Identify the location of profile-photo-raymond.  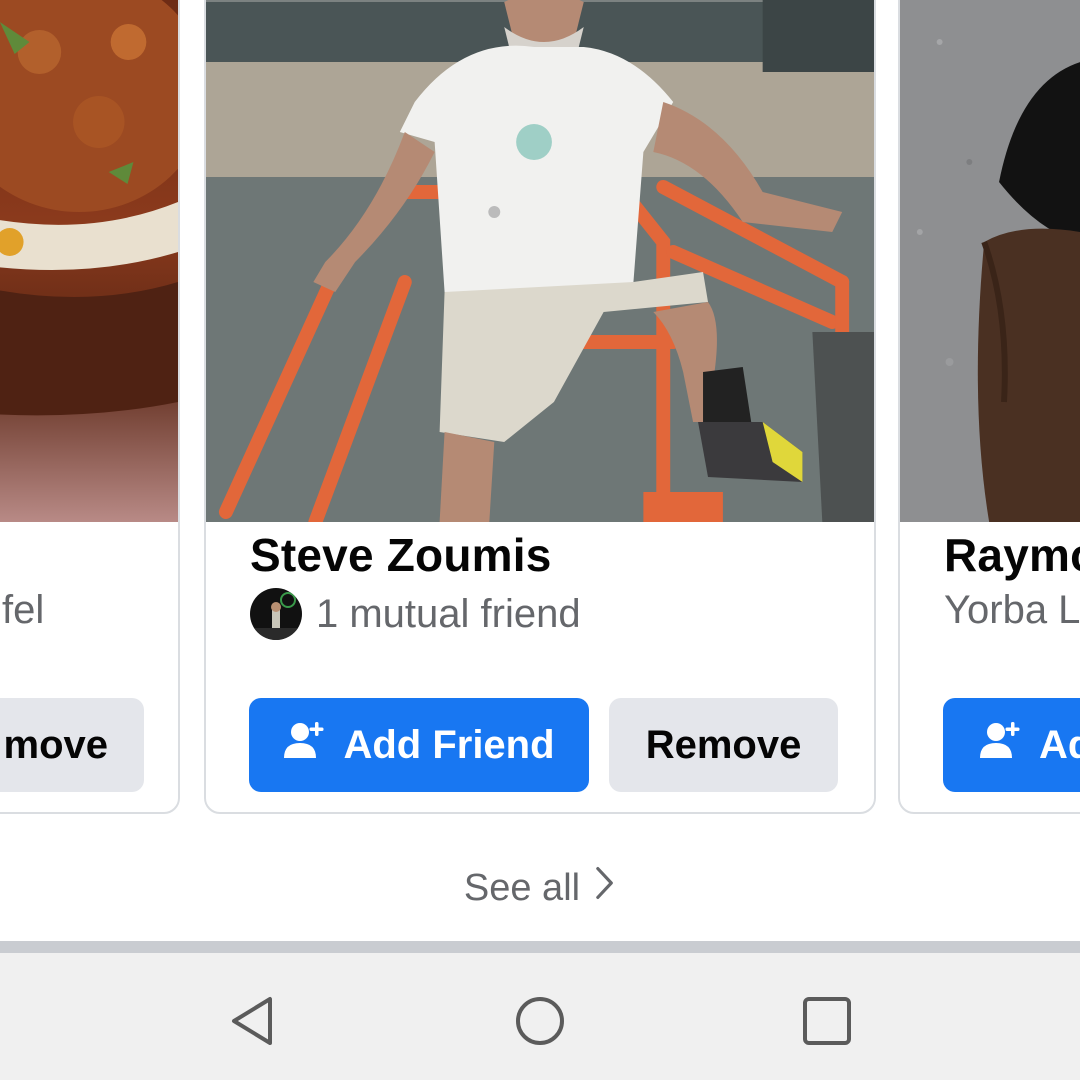
(990, 261).